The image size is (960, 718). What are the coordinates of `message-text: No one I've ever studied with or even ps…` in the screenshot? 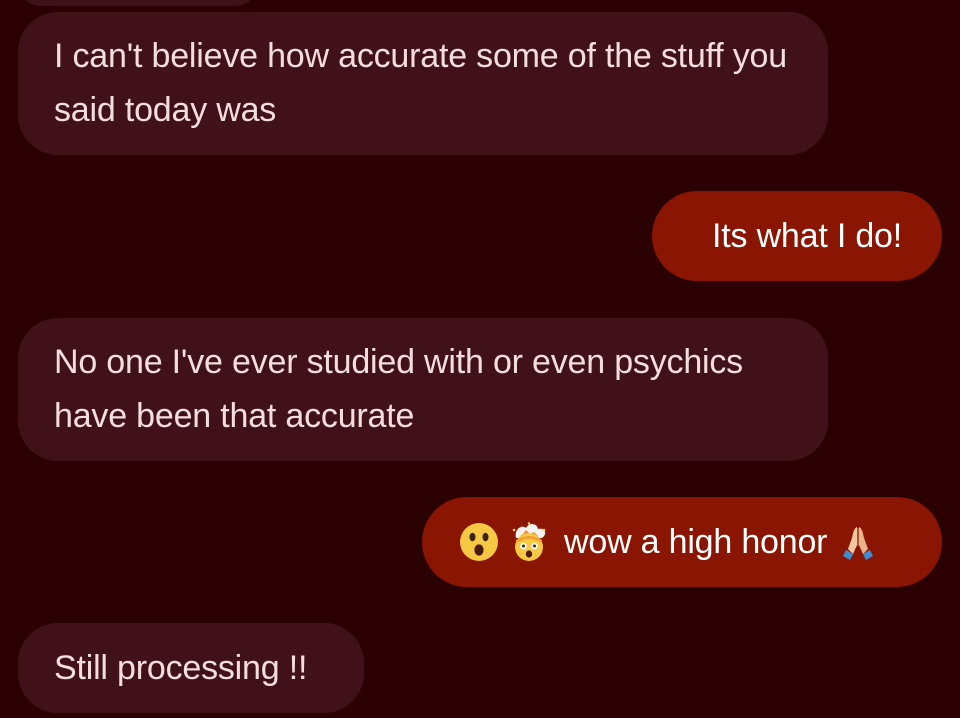 It's located at (398, 389).